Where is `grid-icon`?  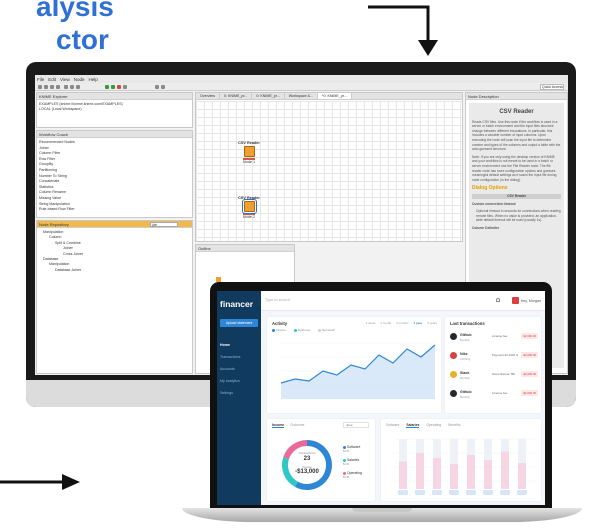
grid-icon is located at coordinates (163, 87).